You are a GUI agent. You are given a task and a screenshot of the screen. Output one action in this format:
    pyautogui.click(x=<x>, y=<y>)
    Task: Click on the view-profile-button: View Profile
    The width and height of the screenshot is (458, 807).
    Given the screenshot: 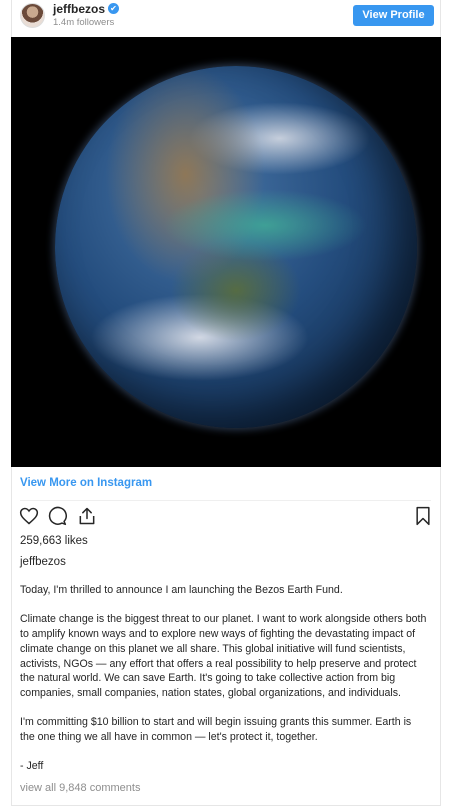 What is the action you would take?
    pyautogui.click(x=393, y=15)
    